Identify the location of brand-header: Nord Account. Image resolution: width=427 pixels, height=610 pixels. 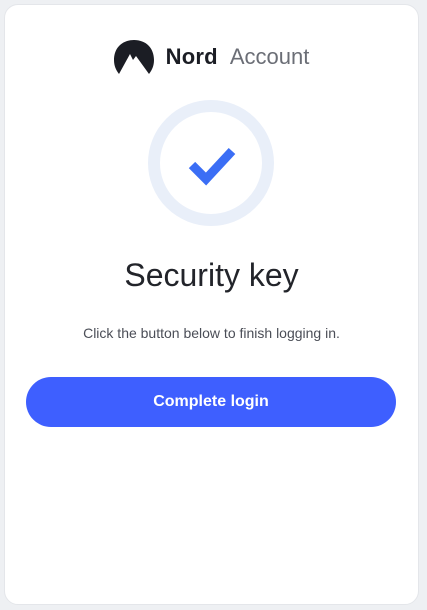
(211, 57).